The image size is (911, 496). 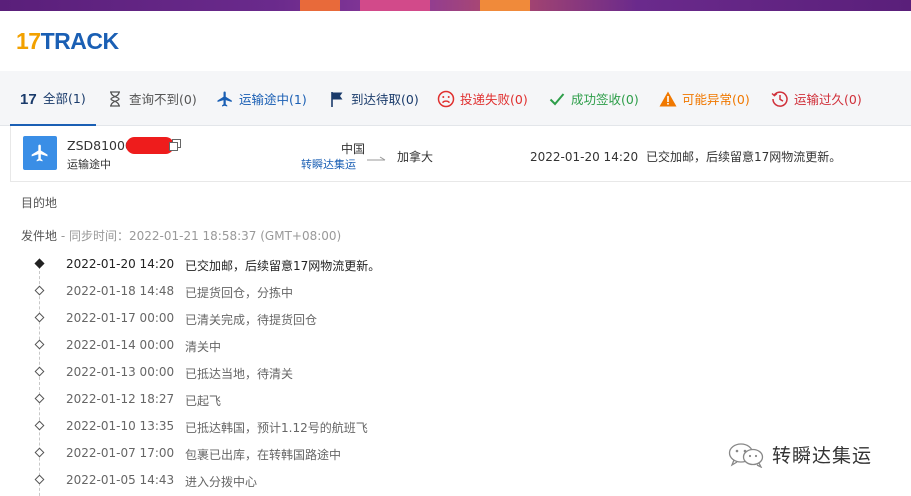 What do you see at coordinates (337, 99) in the screenshot?
I see `flag-icon` at bounding box center [337, 99].